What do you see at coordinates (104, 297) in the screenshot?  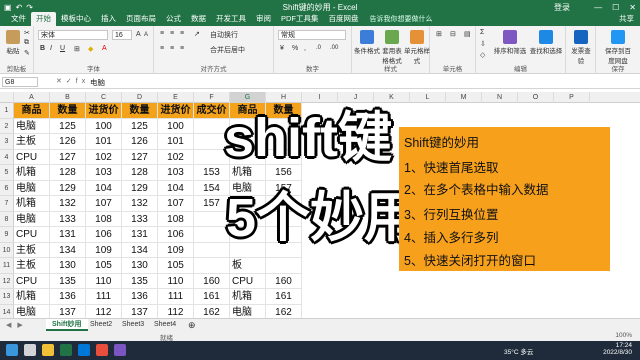 I see `table-cell: 111` at bounding box center [104, 297].